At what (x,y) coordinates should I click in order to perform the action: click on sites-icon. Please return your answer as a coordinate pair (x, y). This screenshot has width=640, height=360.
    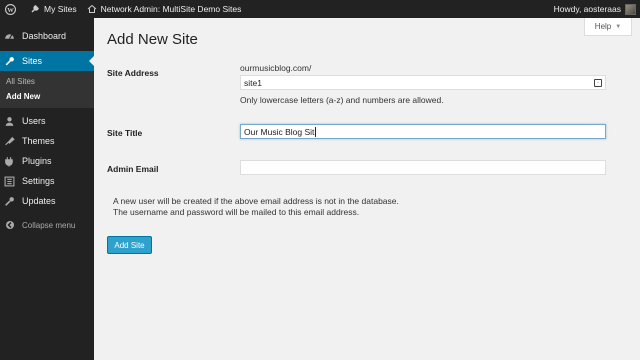
    Looking at the image, I should click on (9, 61).